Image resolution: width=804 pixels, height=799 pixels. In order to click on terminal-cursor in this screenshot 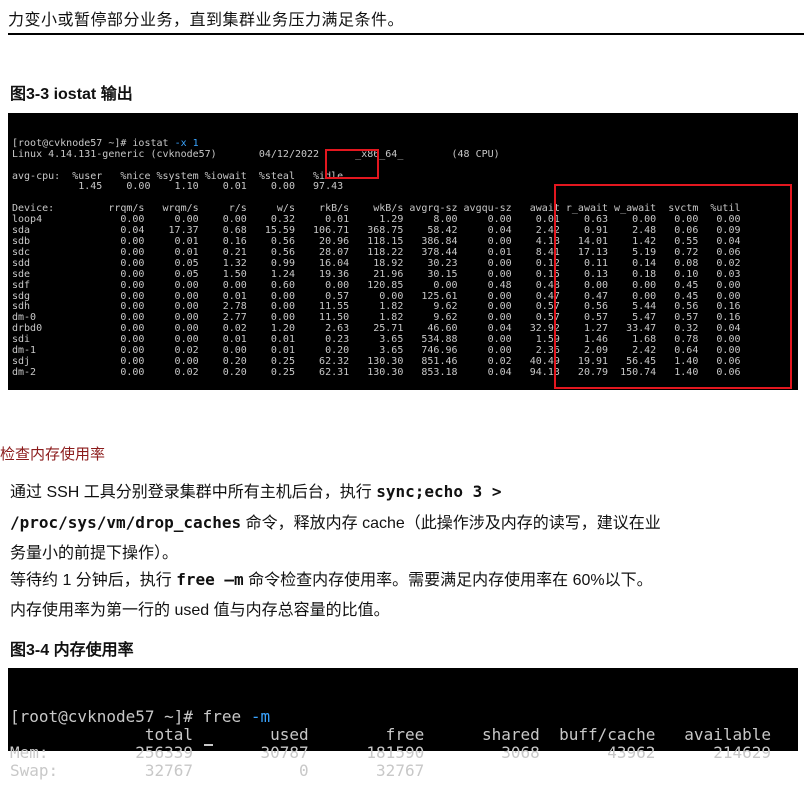, I will do `click(208, 745)`.